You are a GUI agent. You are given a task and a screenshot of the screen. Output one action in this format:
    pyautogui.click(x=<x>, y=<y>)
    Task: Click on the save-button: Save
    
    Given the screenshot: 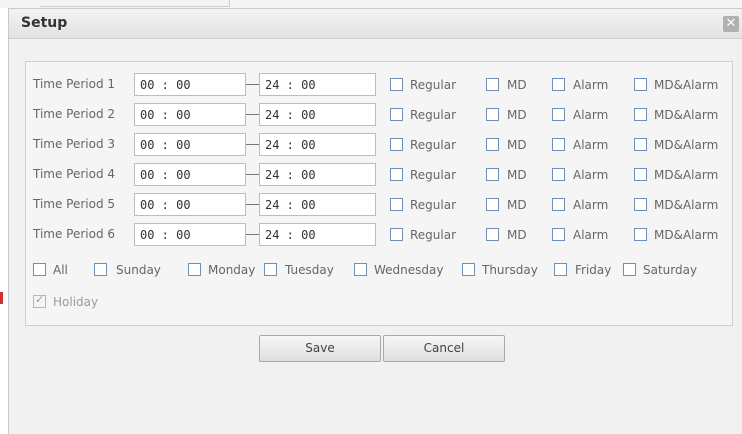 What is the action you would take?
    pyautogui.click(x=320, y=348)
    